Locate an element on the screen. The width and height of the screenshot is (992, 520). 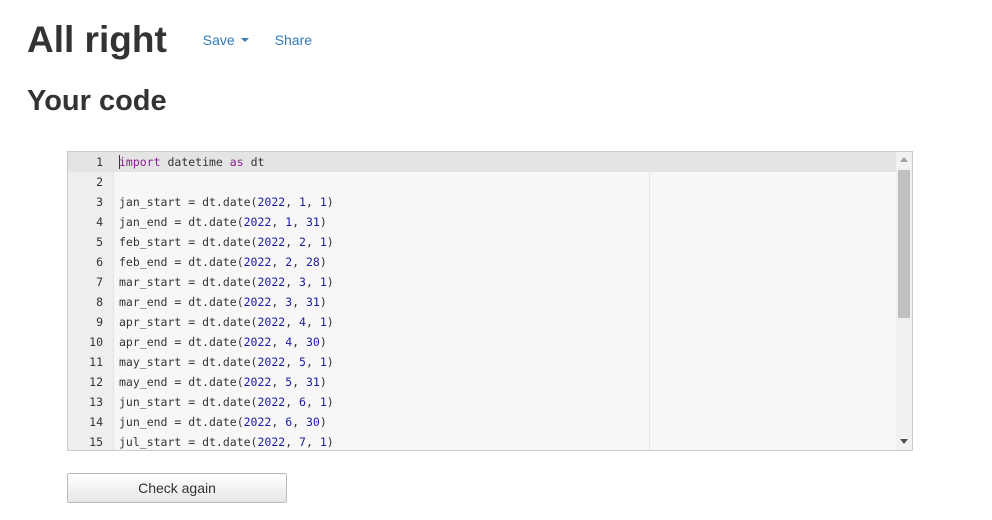
text-cursor is located at coordinates (119, 162).